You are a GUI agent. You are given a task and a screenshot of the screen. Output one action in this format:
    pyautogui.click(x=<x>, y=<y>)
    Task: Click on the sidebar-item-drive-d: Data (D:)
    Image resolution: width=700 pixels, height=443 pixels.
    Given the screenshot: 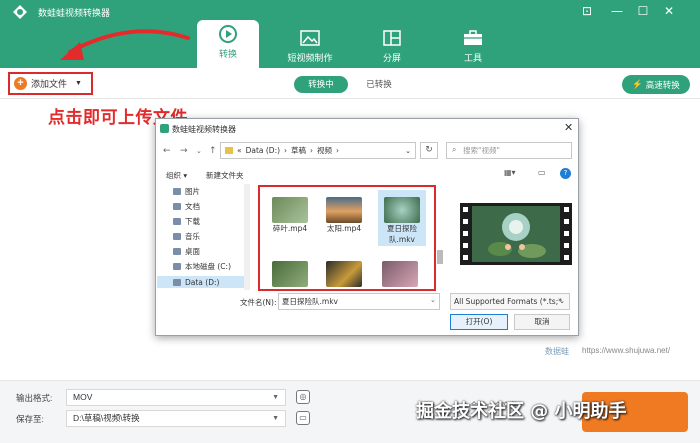 What is the action you would take?
    pyautogui.click(x=200, y=282)
    